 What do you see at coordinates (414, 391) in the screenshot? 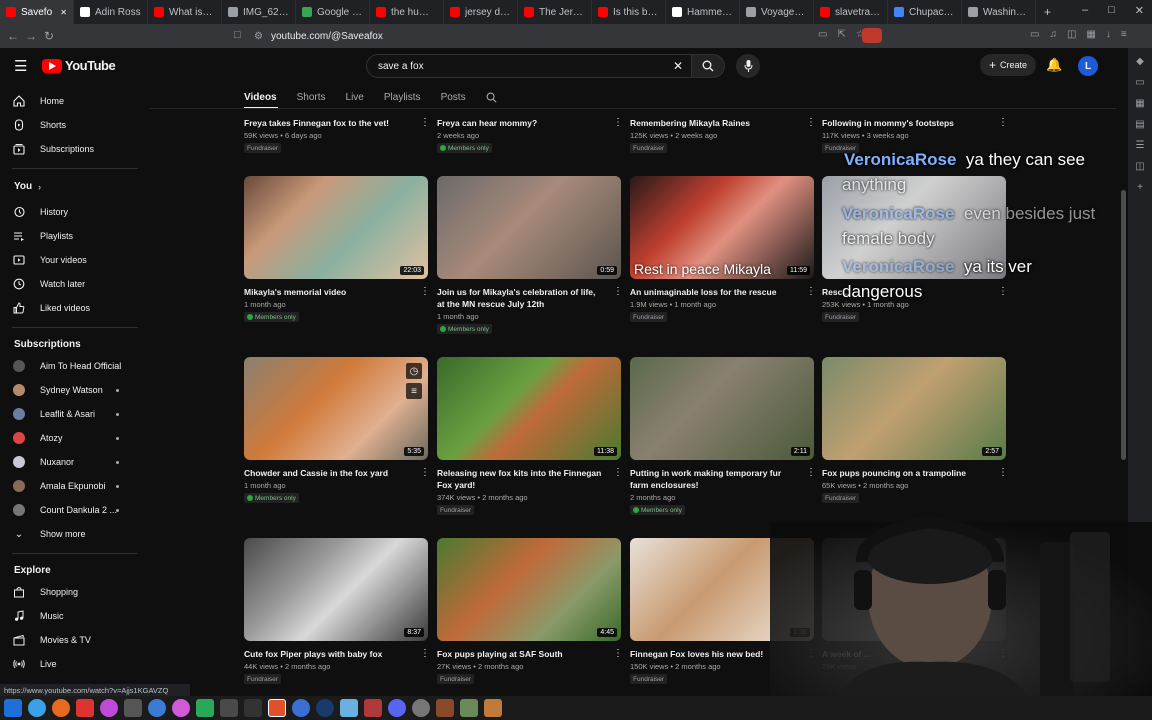
I see `add-to-queue-icon: ≡` at bounding box center [414, 391].